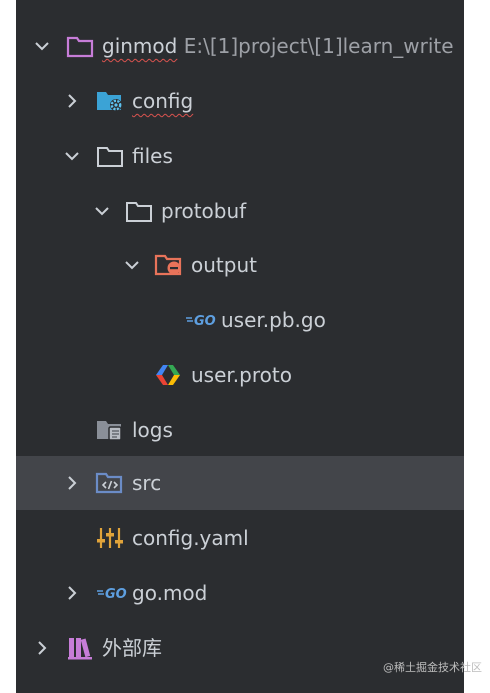 This screenshot has width=490, height=693. What do you see at coordinates (224, 265) in the screenshot?
I see `tree-item-label: output` at bounding box center [224, 265].